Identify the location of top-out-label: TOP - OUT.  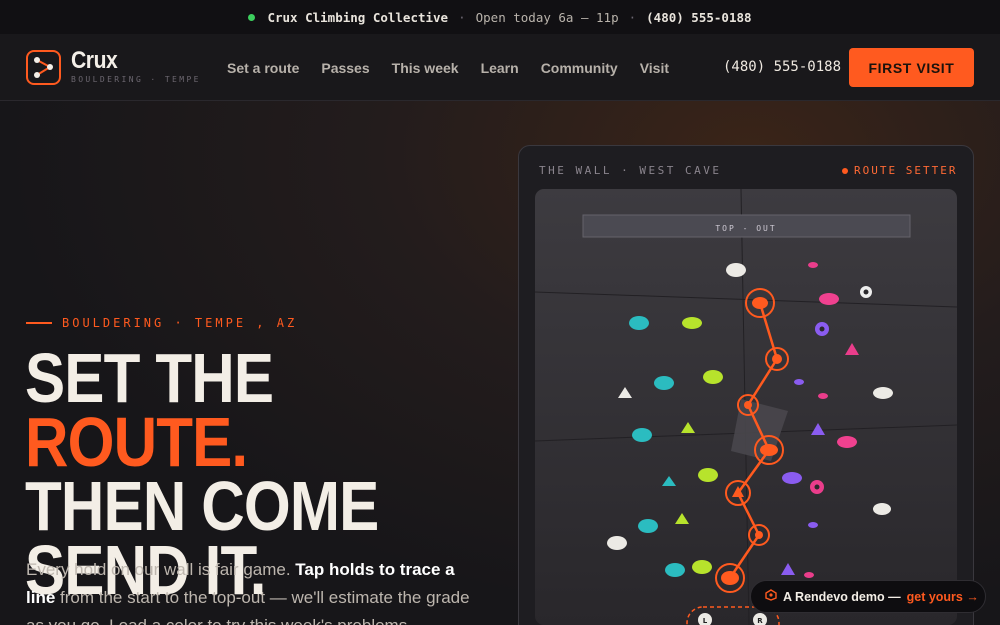
(745, 228).